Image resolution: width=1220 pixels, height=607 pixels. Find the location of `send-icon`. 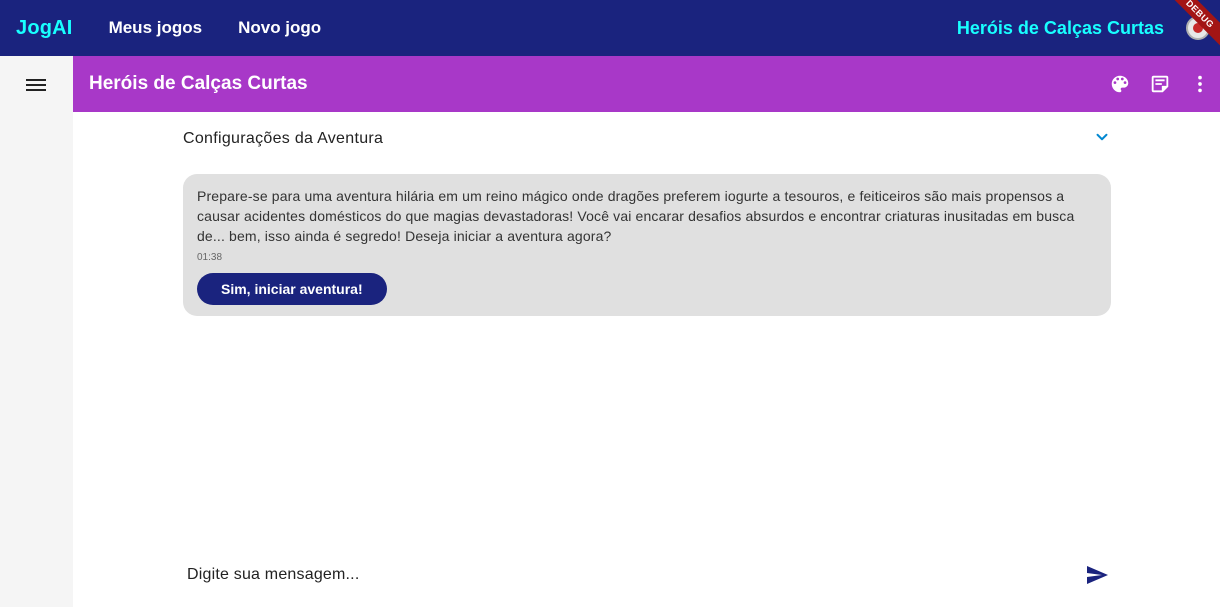

send-icon is located at coordinates (1097, 575).